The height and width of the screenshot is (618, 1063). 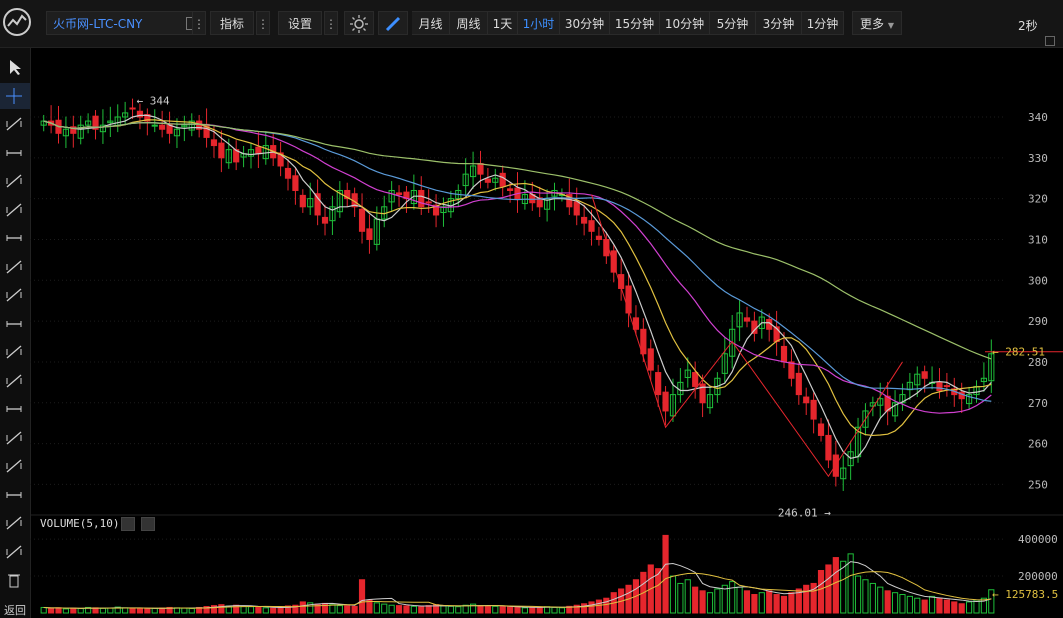 I want to click on last-volume-label: ← 125783.5, so click(x=1025, y=594).